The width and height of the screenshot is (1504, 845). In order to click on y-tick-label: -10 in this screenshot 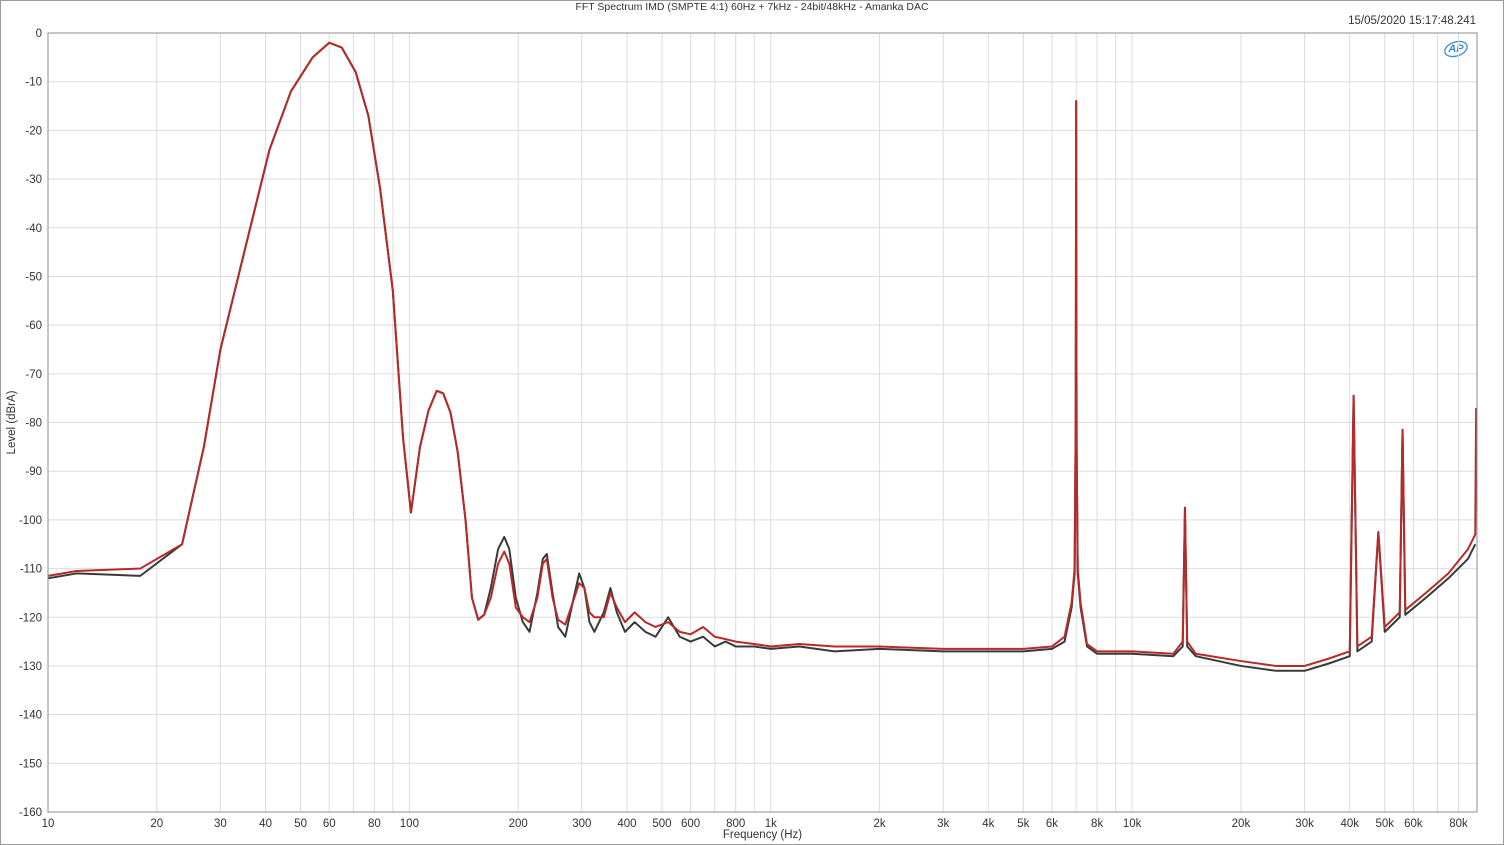, I will do `click(33, 83)`.